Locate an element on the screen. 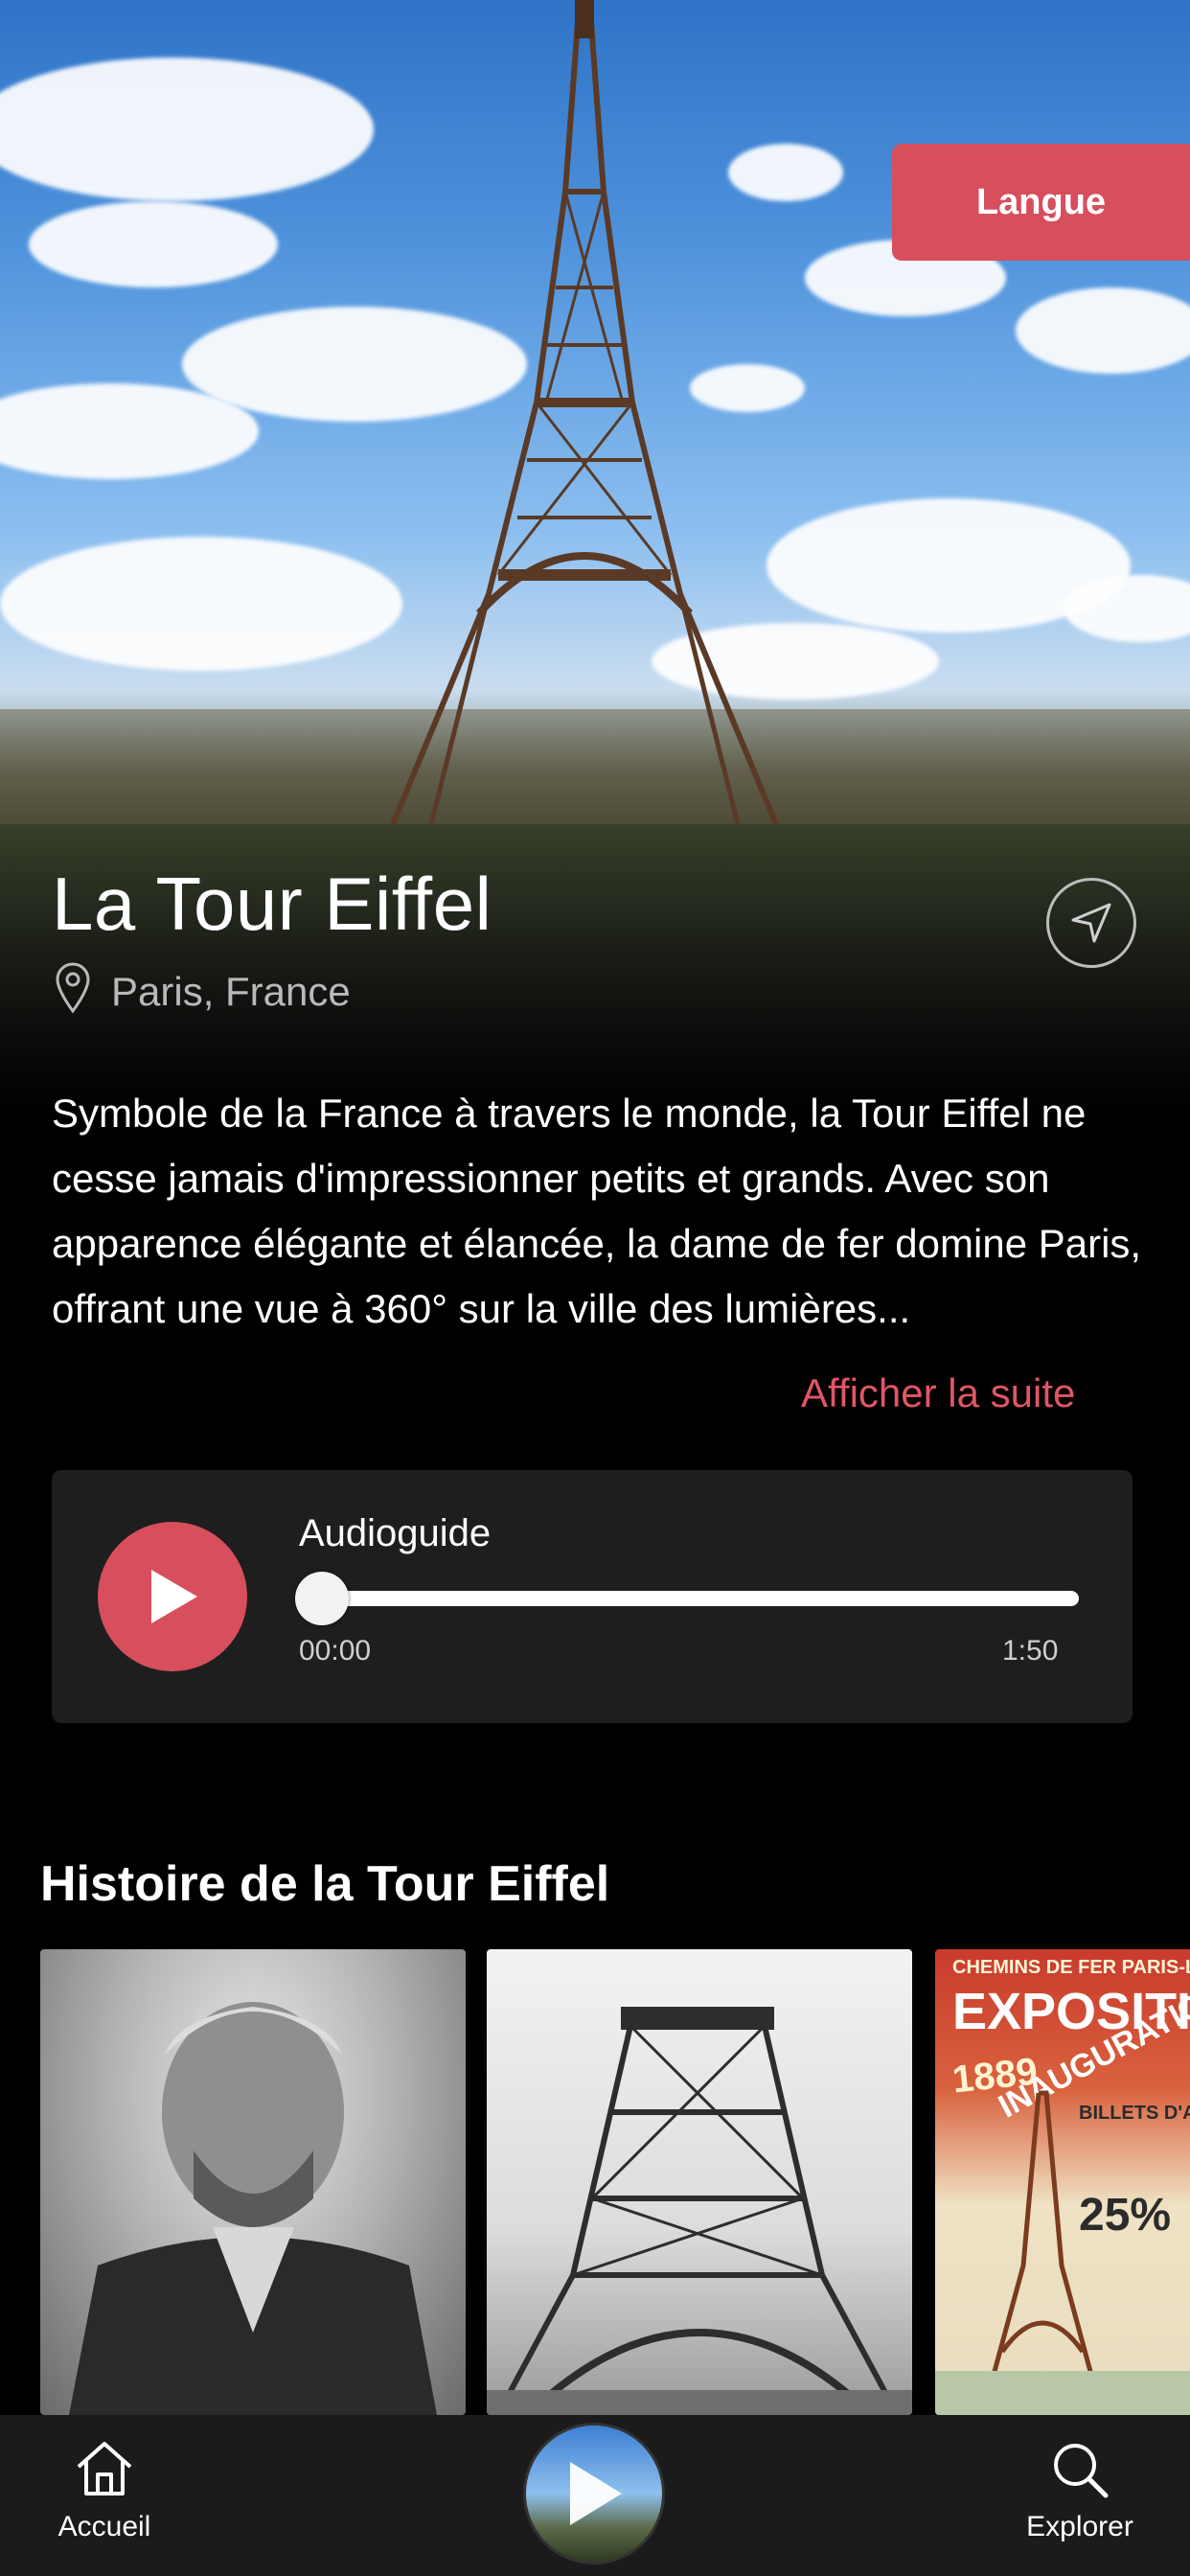 The width and height of the screenshot is (1190, 2576). tab-explore: Explorer is located at coordinates (1080, 2495).